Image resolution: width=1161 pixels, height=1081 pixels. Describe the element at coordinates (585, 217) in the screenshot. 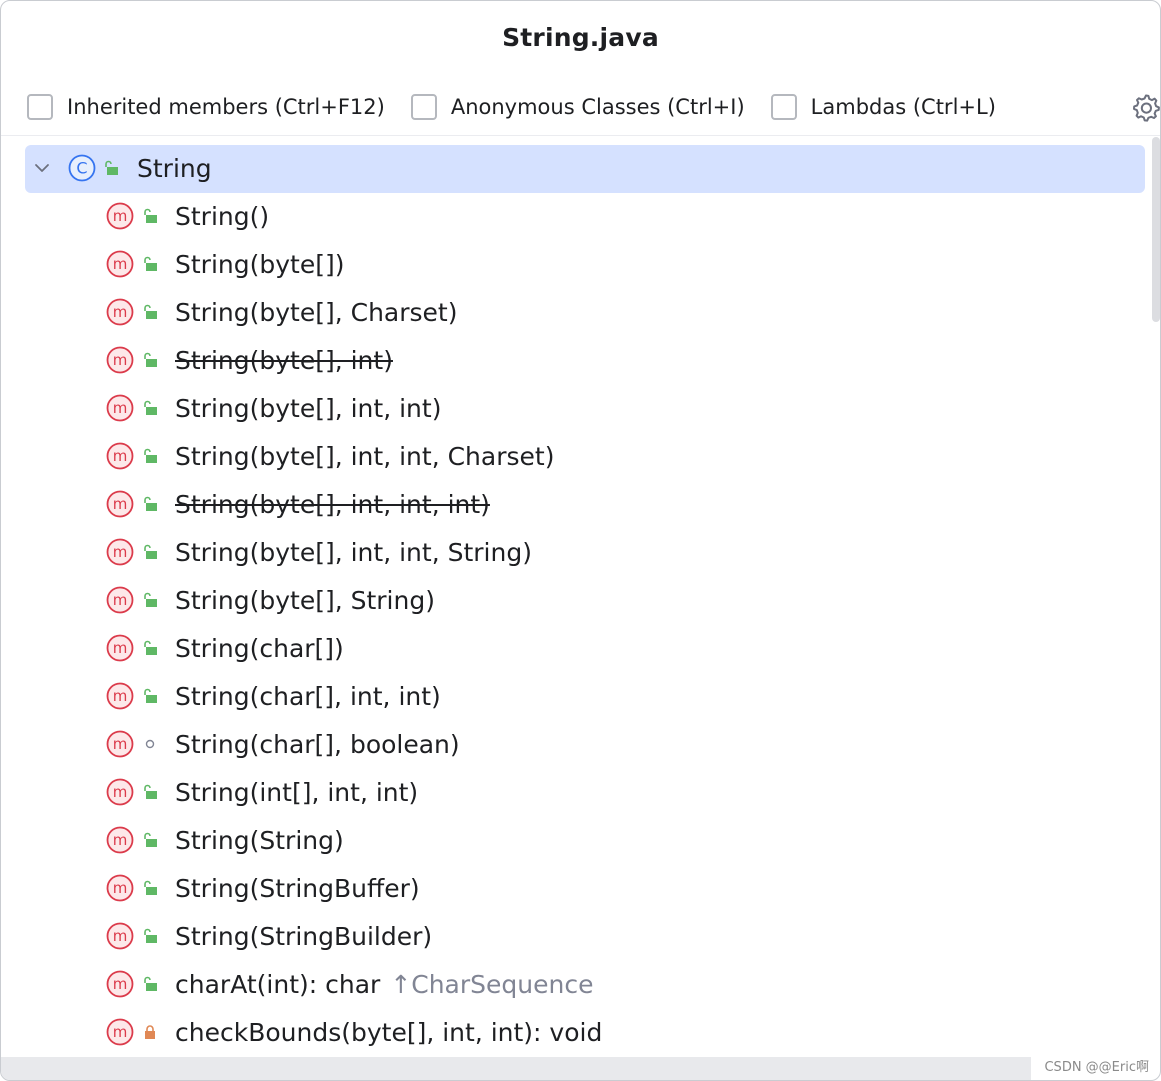

I see `tree-row-member: m String()` at that location.